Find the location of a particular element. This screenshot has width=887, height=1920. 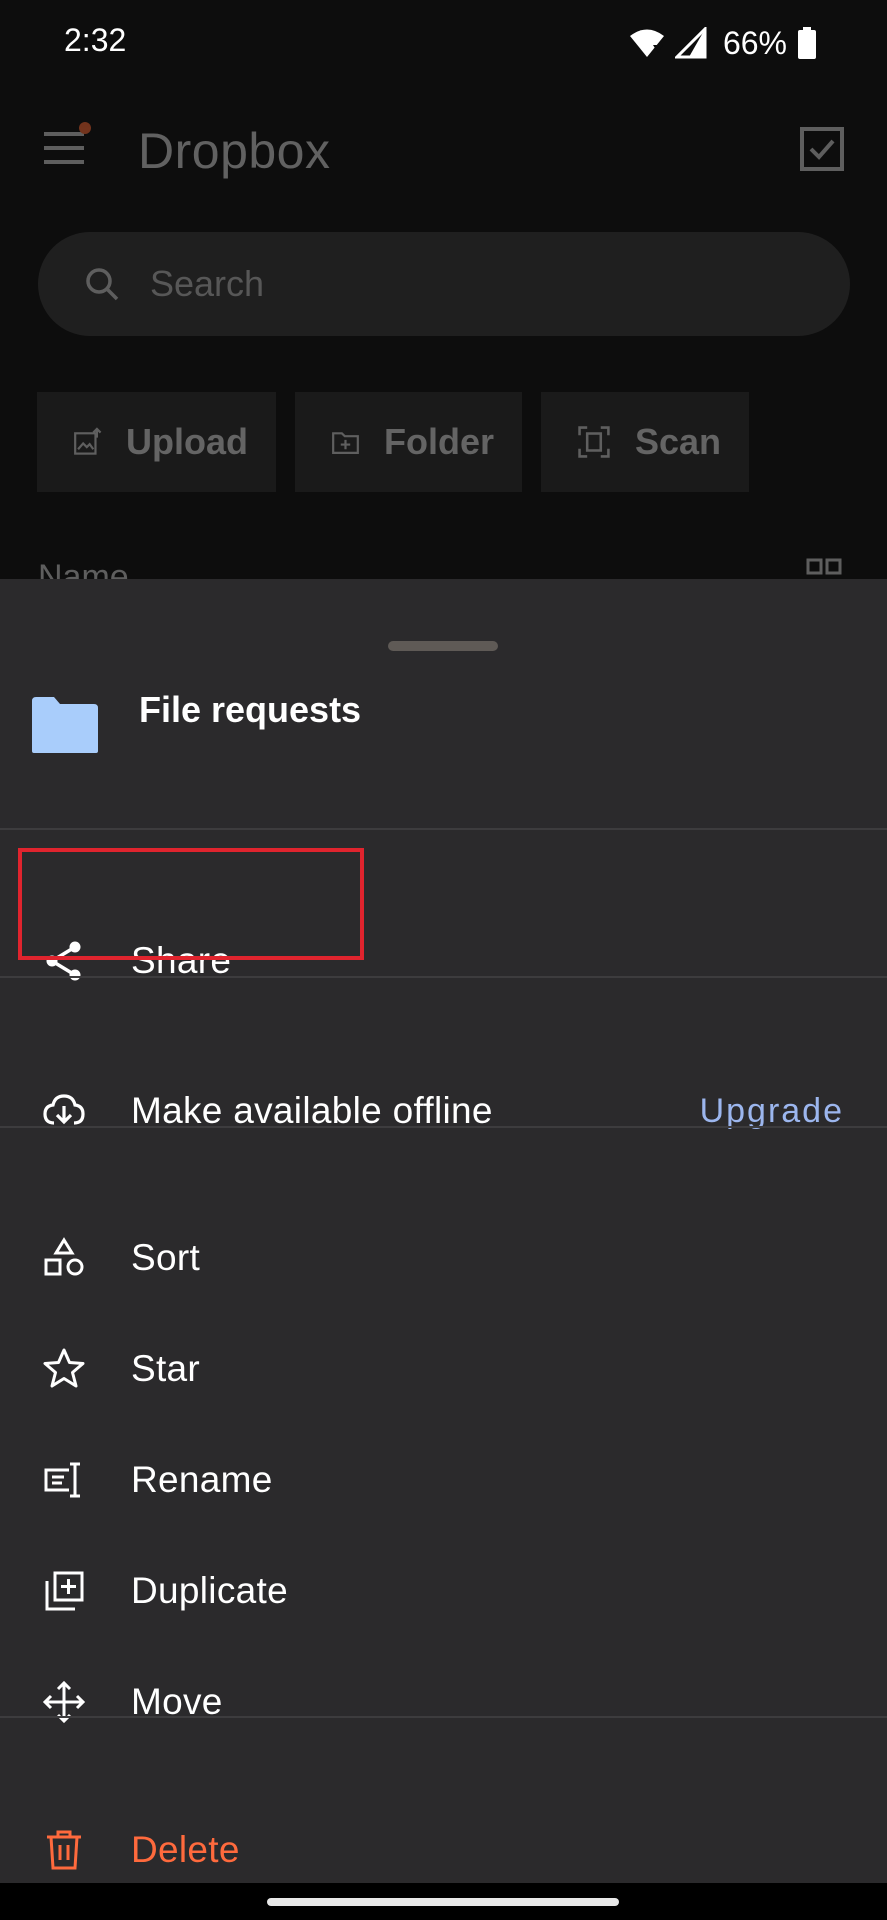

notification-dot is located at coordinates (85, 128).